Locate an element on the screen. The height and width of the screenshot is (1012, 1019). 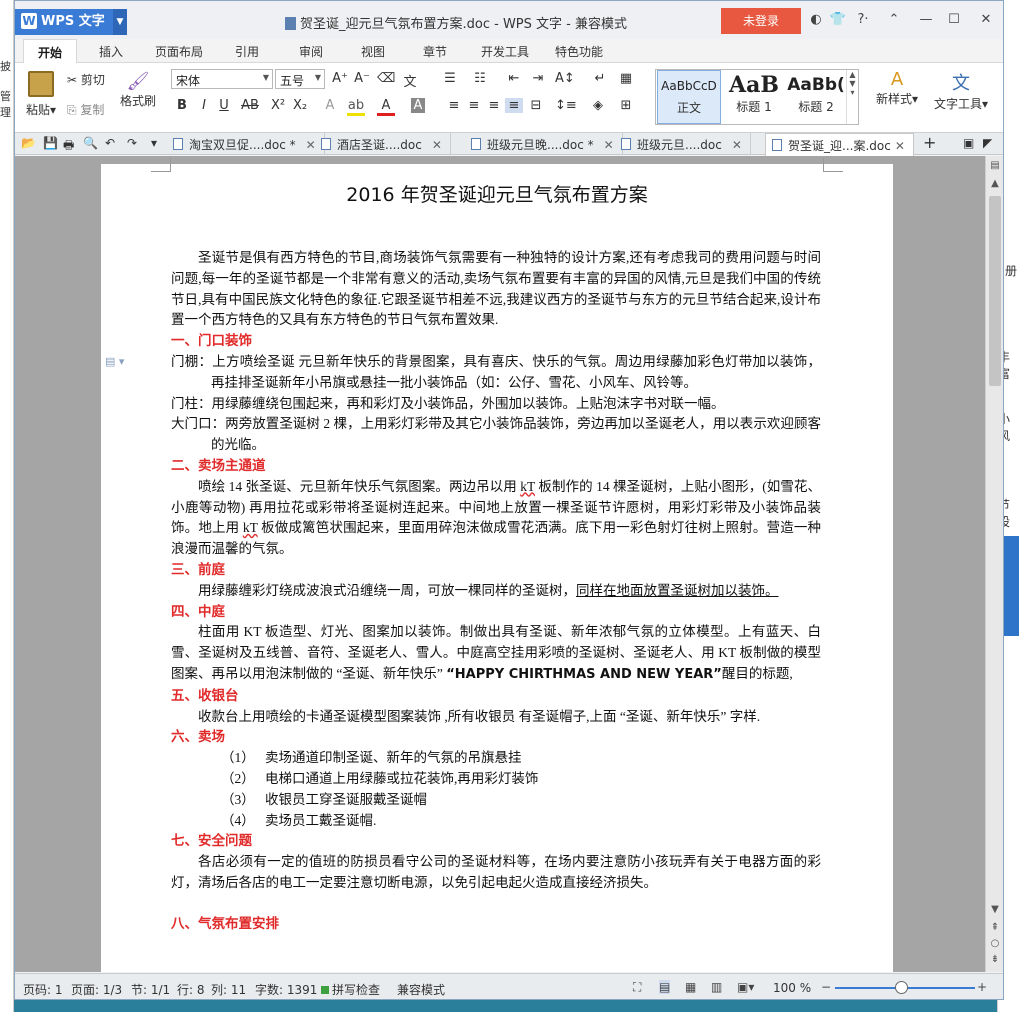
cut-button: ✂ 剪切 is located at coordinates (86, 79).